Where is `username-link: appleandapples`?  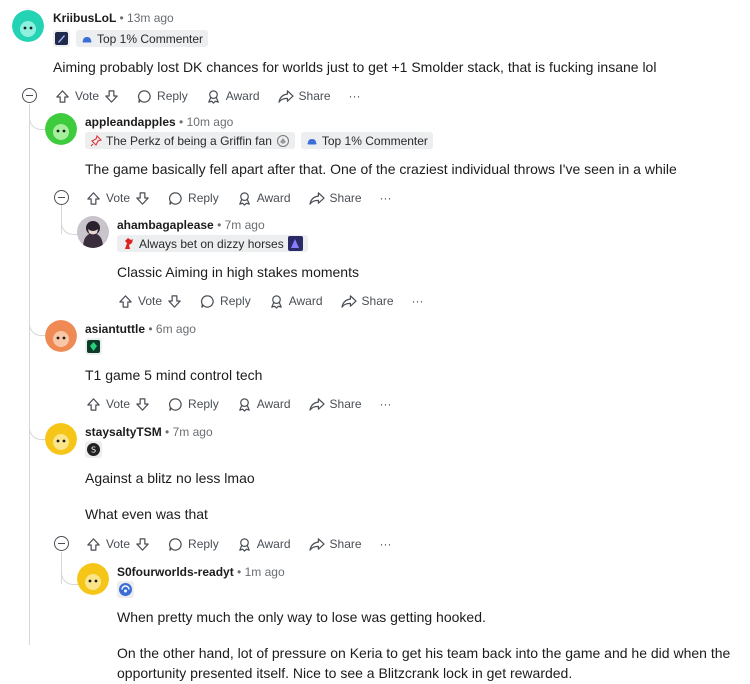 username-link: appleandapples is located at coordinates (130, 122).